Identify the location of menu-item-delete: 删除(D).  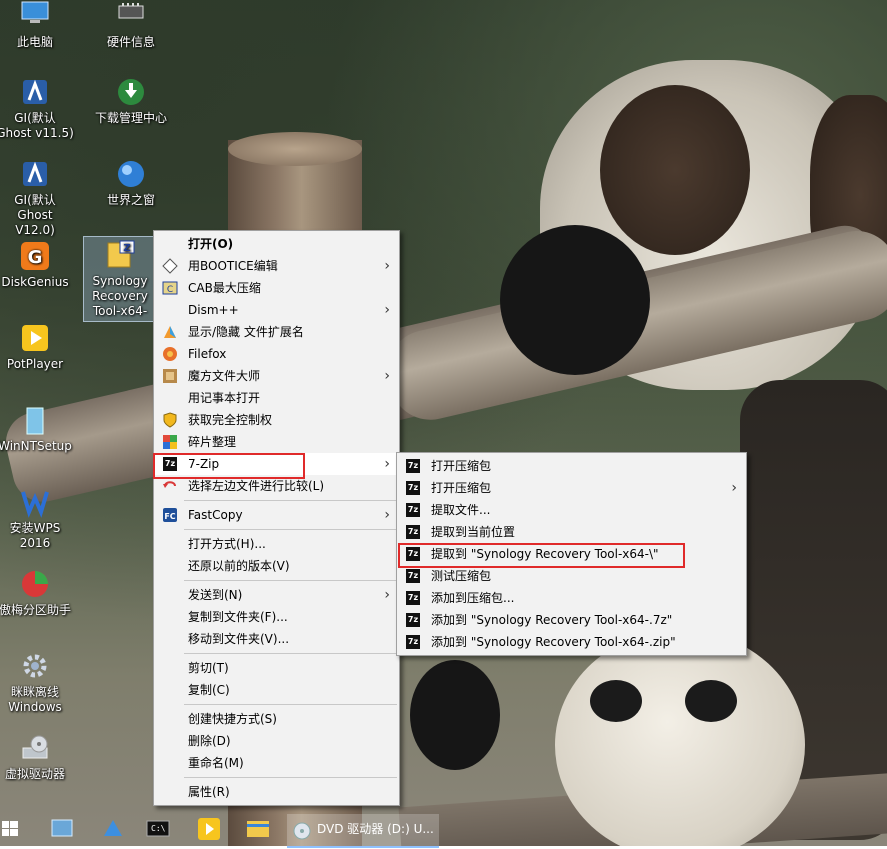
(276, 741).